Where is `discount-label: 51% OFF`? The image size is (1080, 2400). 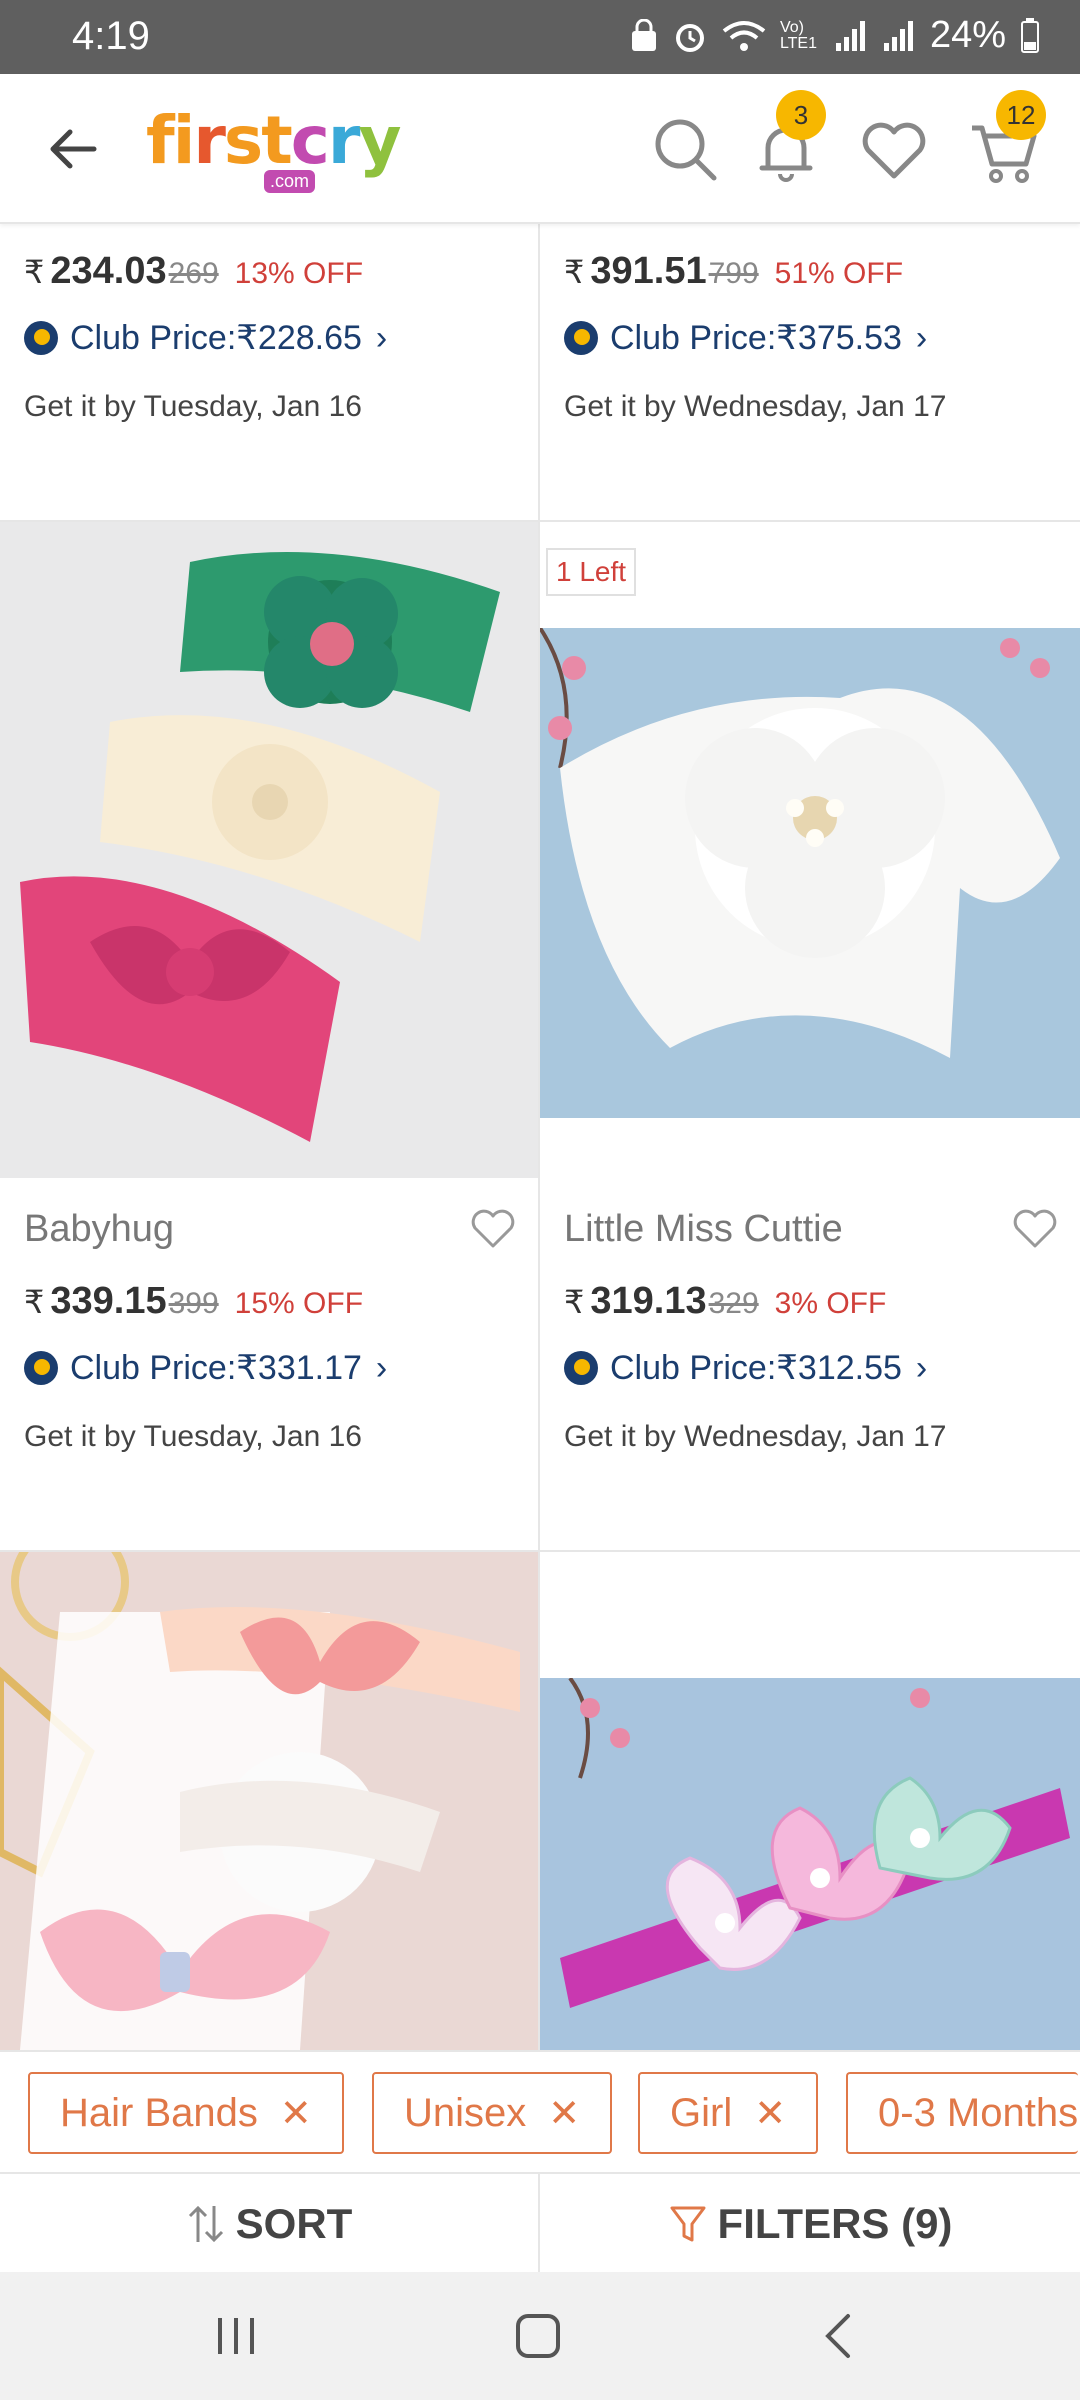
discount-label: 51% OFF is located at coordinates (839, 273).